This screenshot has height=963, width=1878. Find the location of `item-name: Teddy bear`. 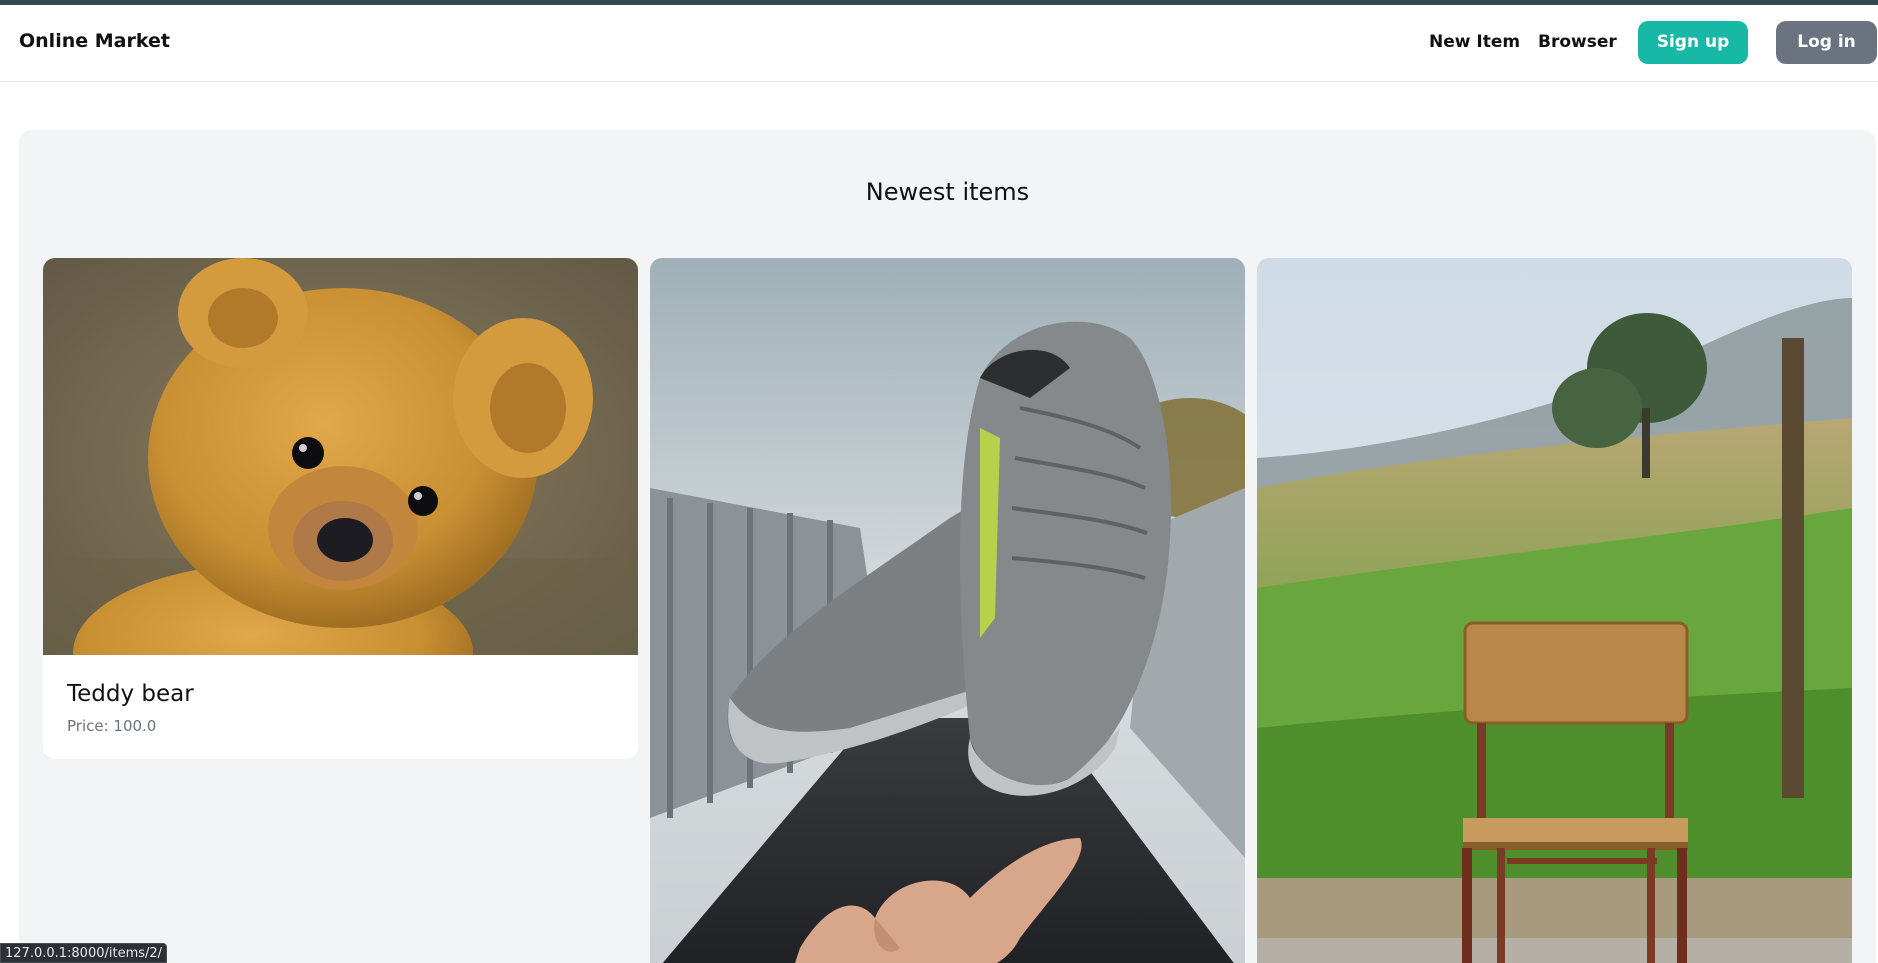

item-name: Teddy bear is located at coordinates (130, 694).